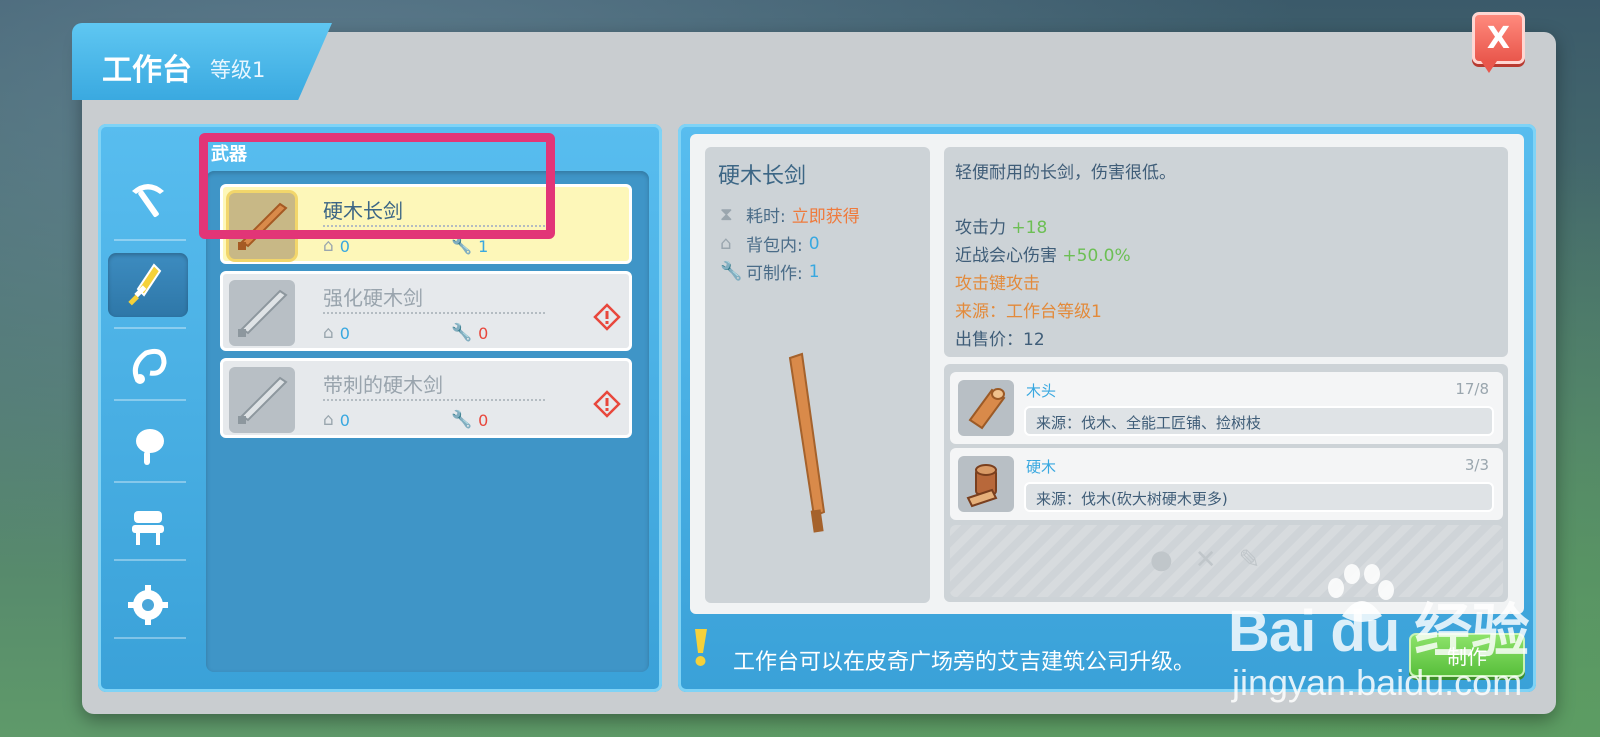  What do you see at coordinates (701, 647) in the screenshot?
I see `exclamation-icon` at bounding box center [701, 647].